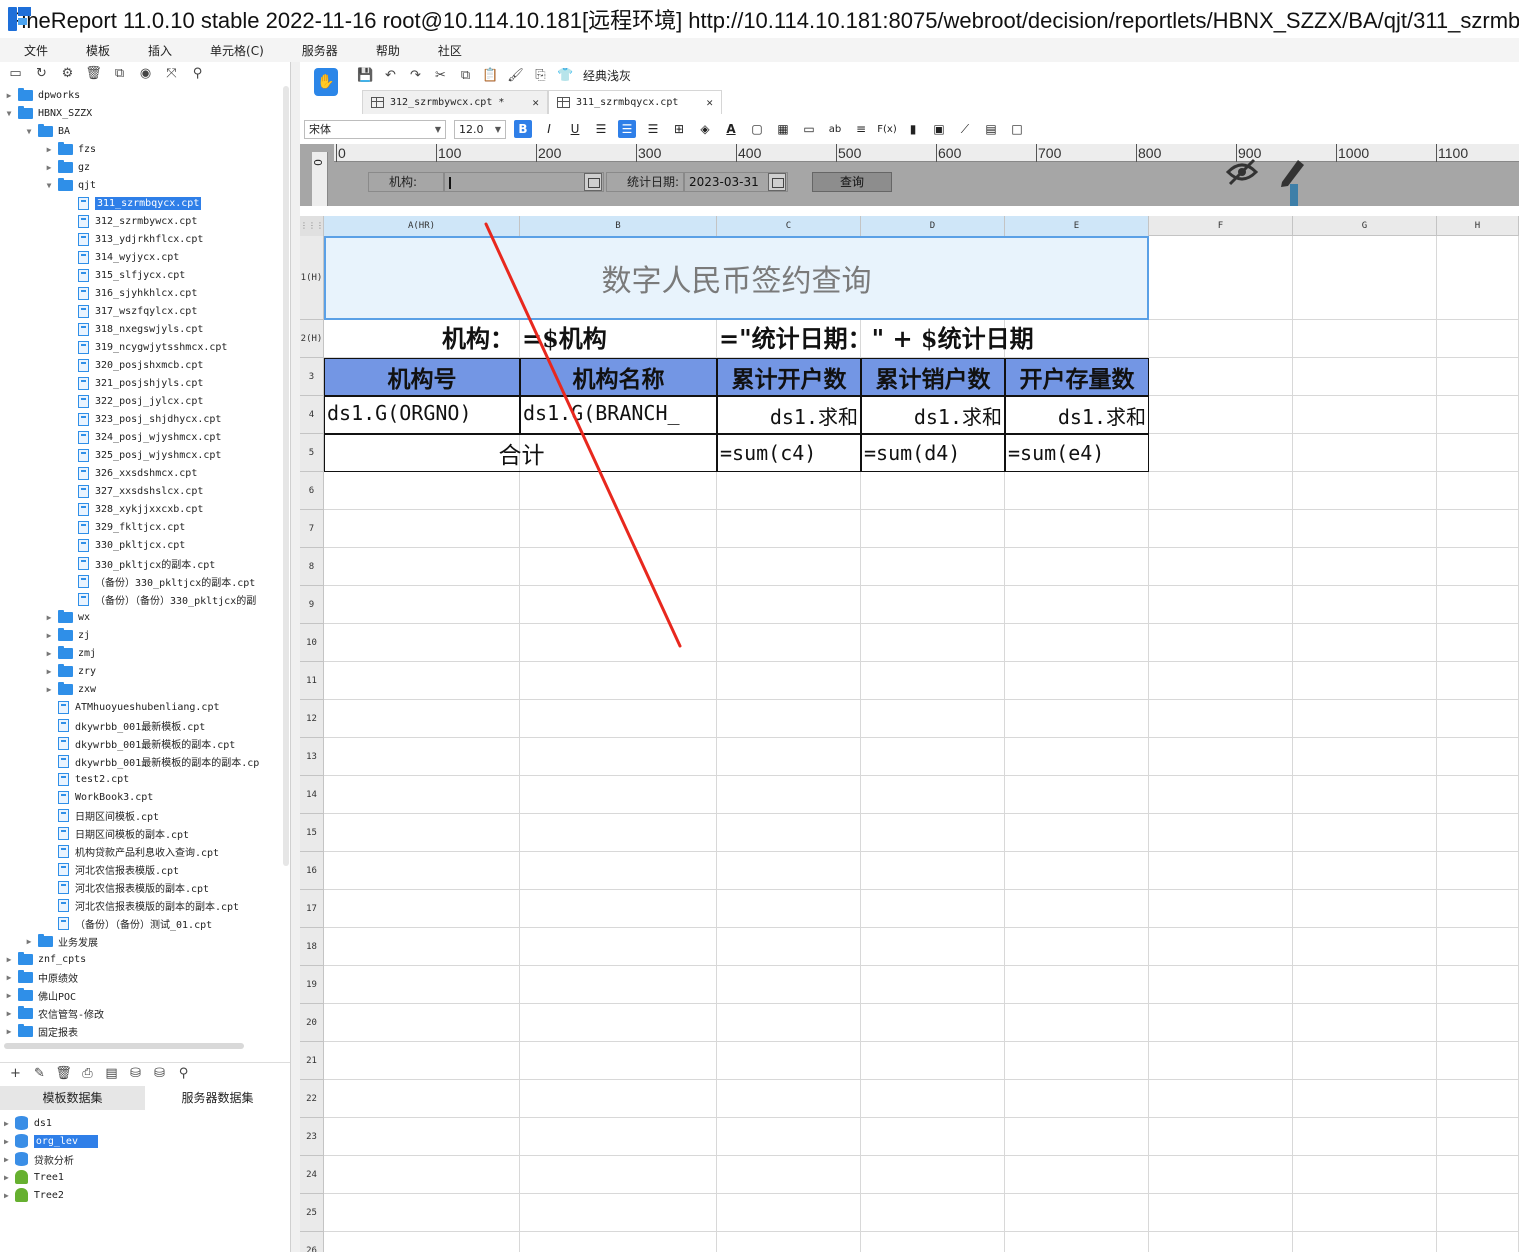 Image resolution: width=1519 pixels, height=1252 pixels. I want to click on menu-template: 模板, so click(93, 50).